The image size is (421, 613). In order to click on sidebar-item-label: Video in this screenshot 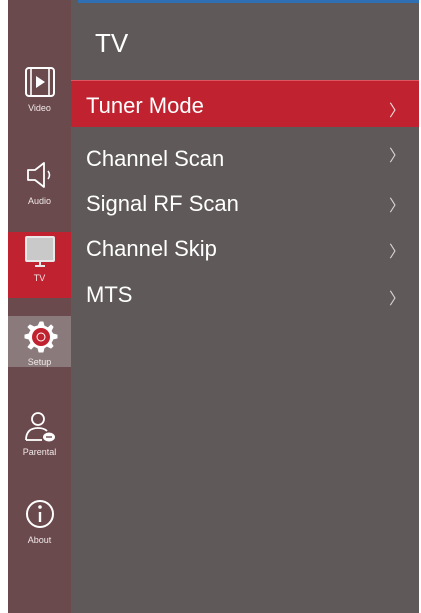, I will do `click(39, 108)`.